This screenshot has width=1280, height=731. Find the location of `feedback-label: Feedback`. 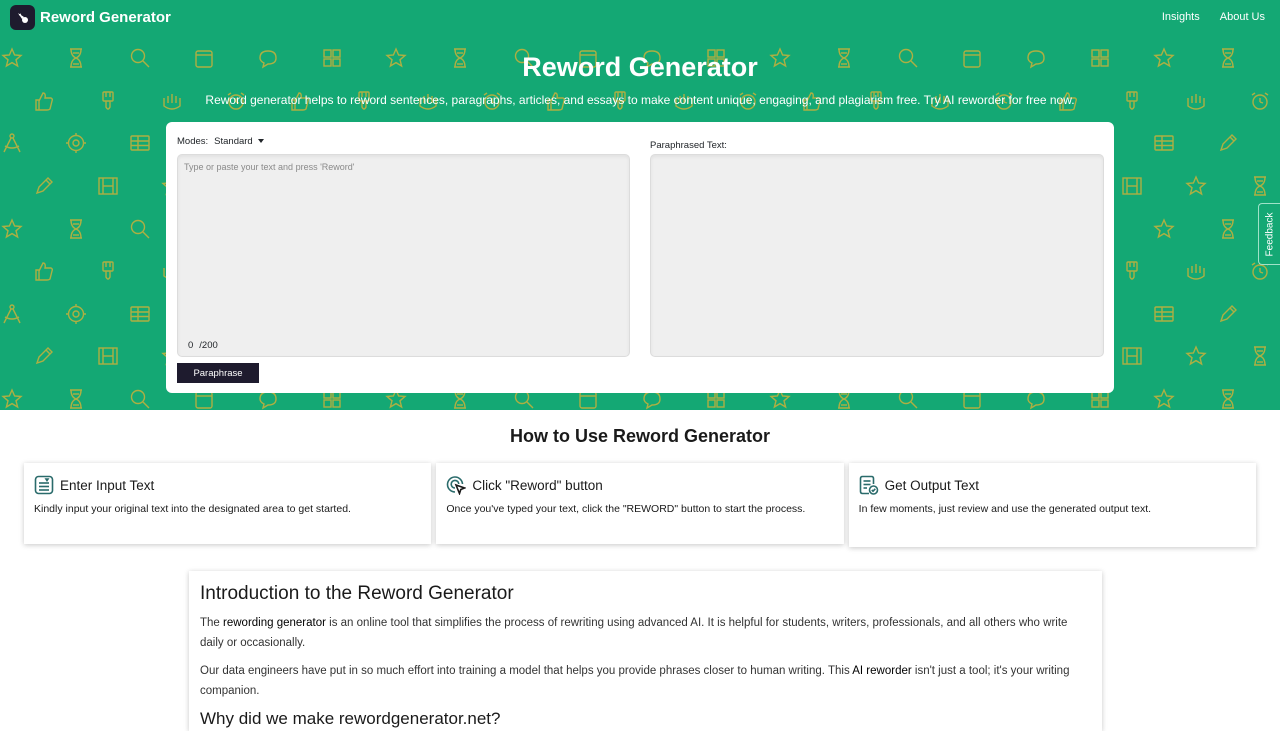

feedback-label: Feedback is located at coordinates (1270, 234).